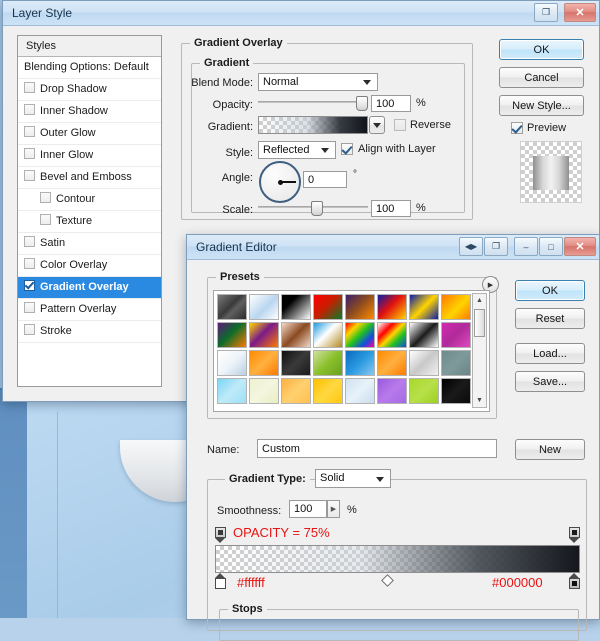 This screenshot has height=641, width=600. I want to click on styles-item-contour: Contour, so click(89, 200).